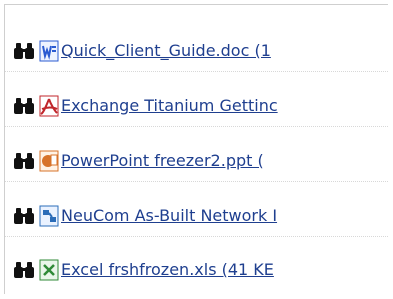  What do you see at coordinates (49, 270) in the screenshot?
I see `excel-icon` at bounding box center [49, 270].